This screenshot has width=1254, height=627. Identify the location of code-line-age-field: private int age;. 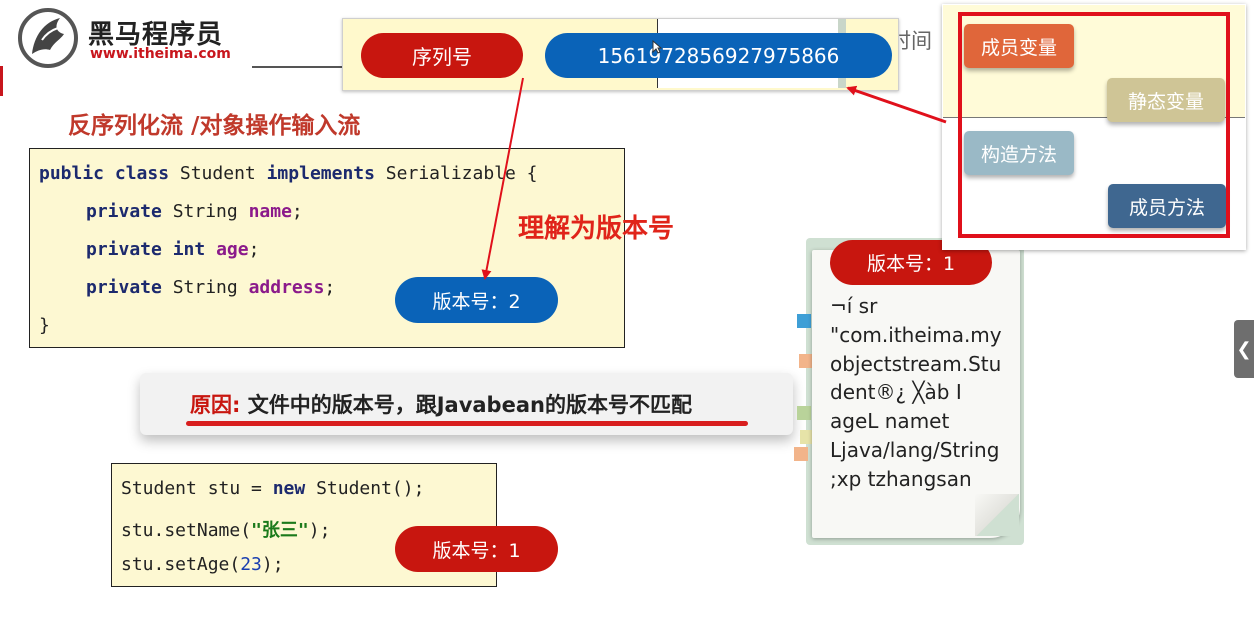
(172, 249).